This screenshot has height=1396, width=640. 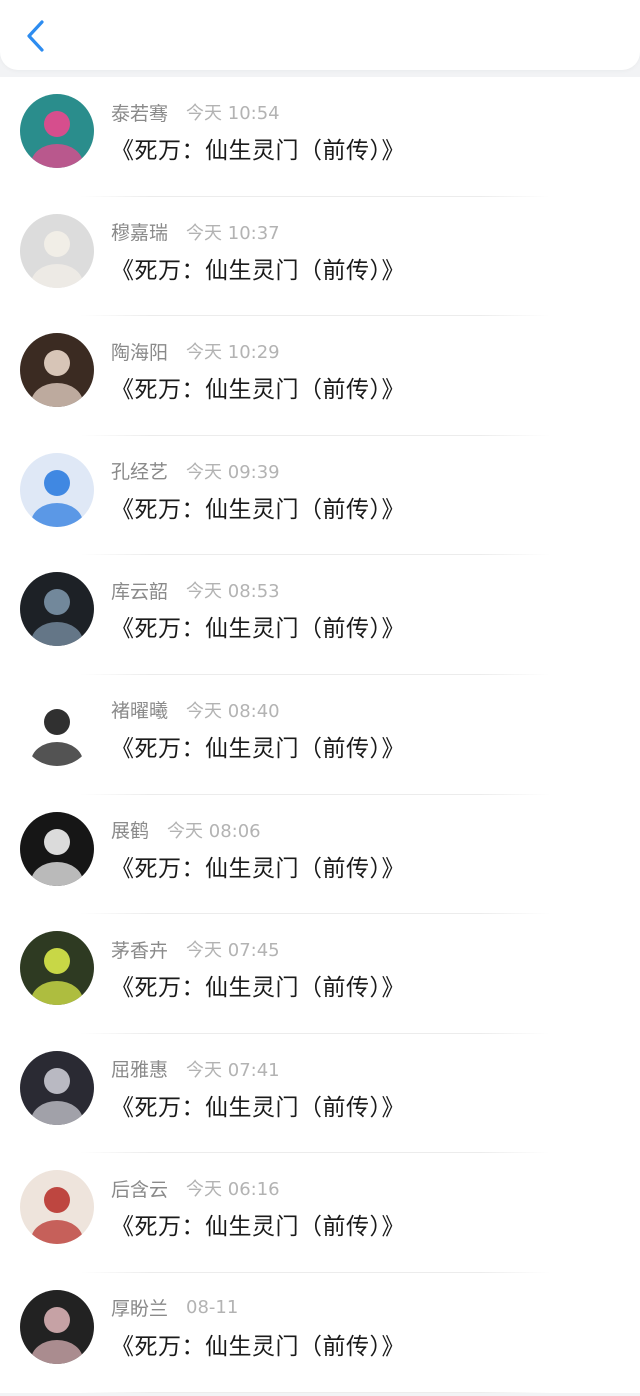 I want to click on timestamp: 今天 06:16, so click(x=233, y=1190).